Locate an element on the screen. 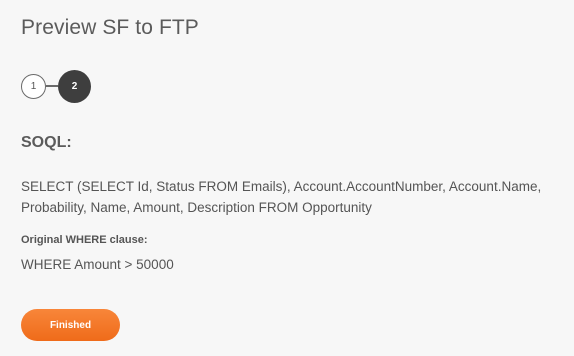 Image resolution: width=574 pixels, height=356 pixels. stepper: 1 2 is located at coordinates (56, 86).